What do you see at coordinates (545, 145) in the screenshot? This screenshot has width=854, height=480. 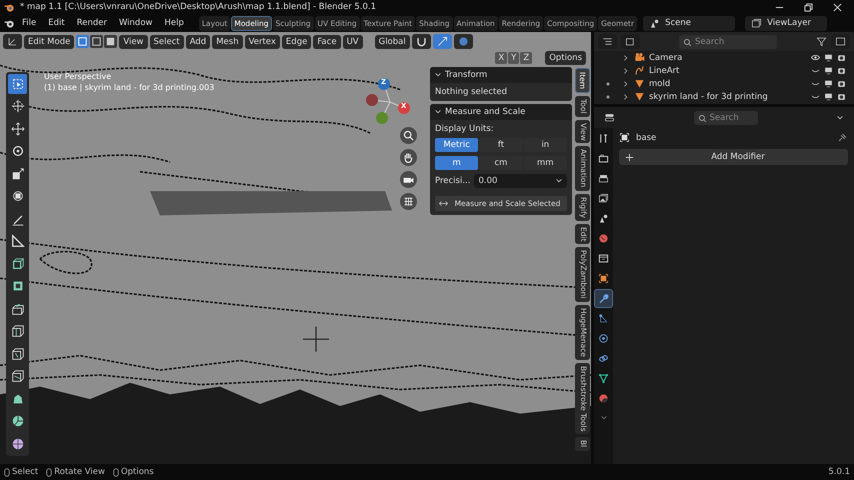 I see `unit-system-option: in` at bounding box center [545, 145].